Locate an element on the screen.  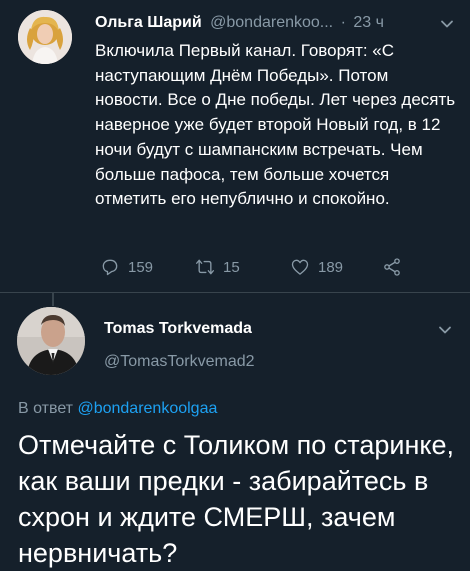
reply-context: В ответ @bondarenkoolgaa is located at coordinates (117, 409).